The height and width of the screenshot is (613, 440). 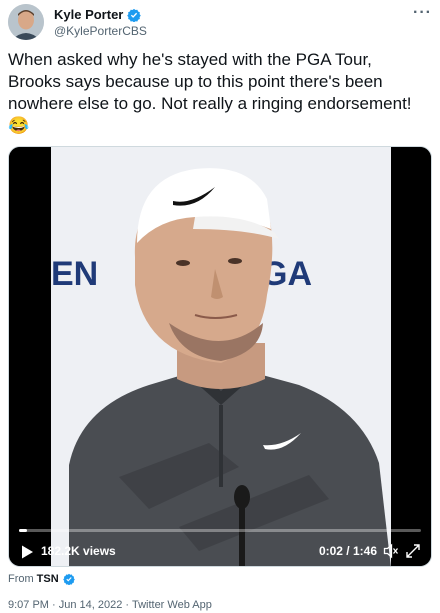 What do you see at coordinates (48, 579) in the screenshot?
I see `source-name: TSN` at bounding box center [48, 579].